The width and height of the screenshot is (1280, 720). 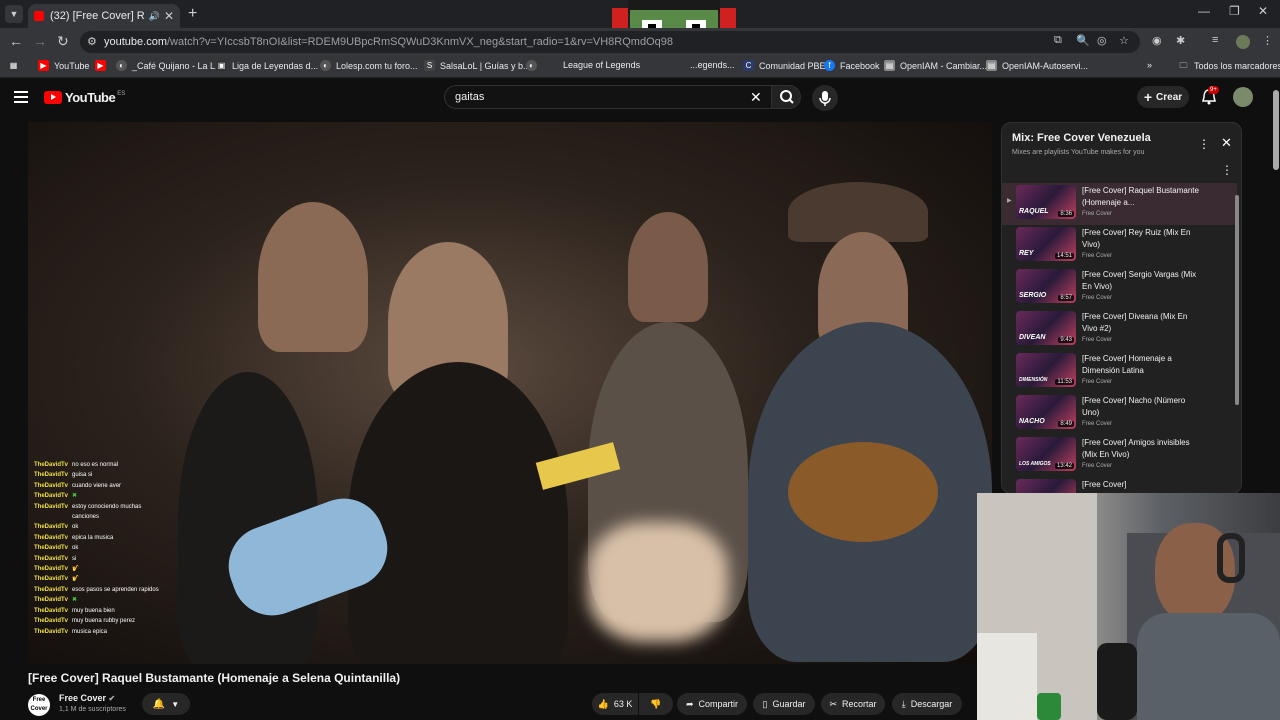 What do you see at coordinates (756, 97) in the screenshot?
I see `clear-search-icon: ✕` at bounding box center [756, 97].